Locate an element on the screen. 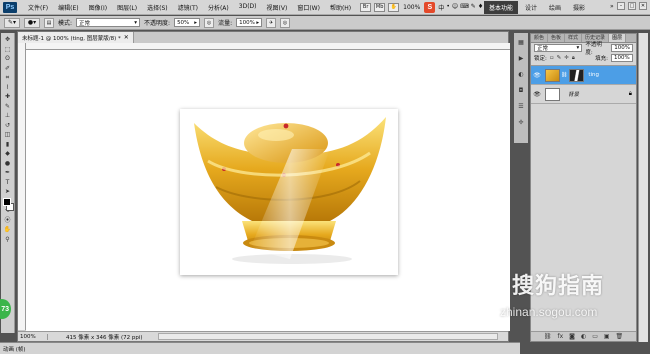  status-doc-size: 415 像素 x 346 像素 (72 ppi) is located at coordinates (95, 337).